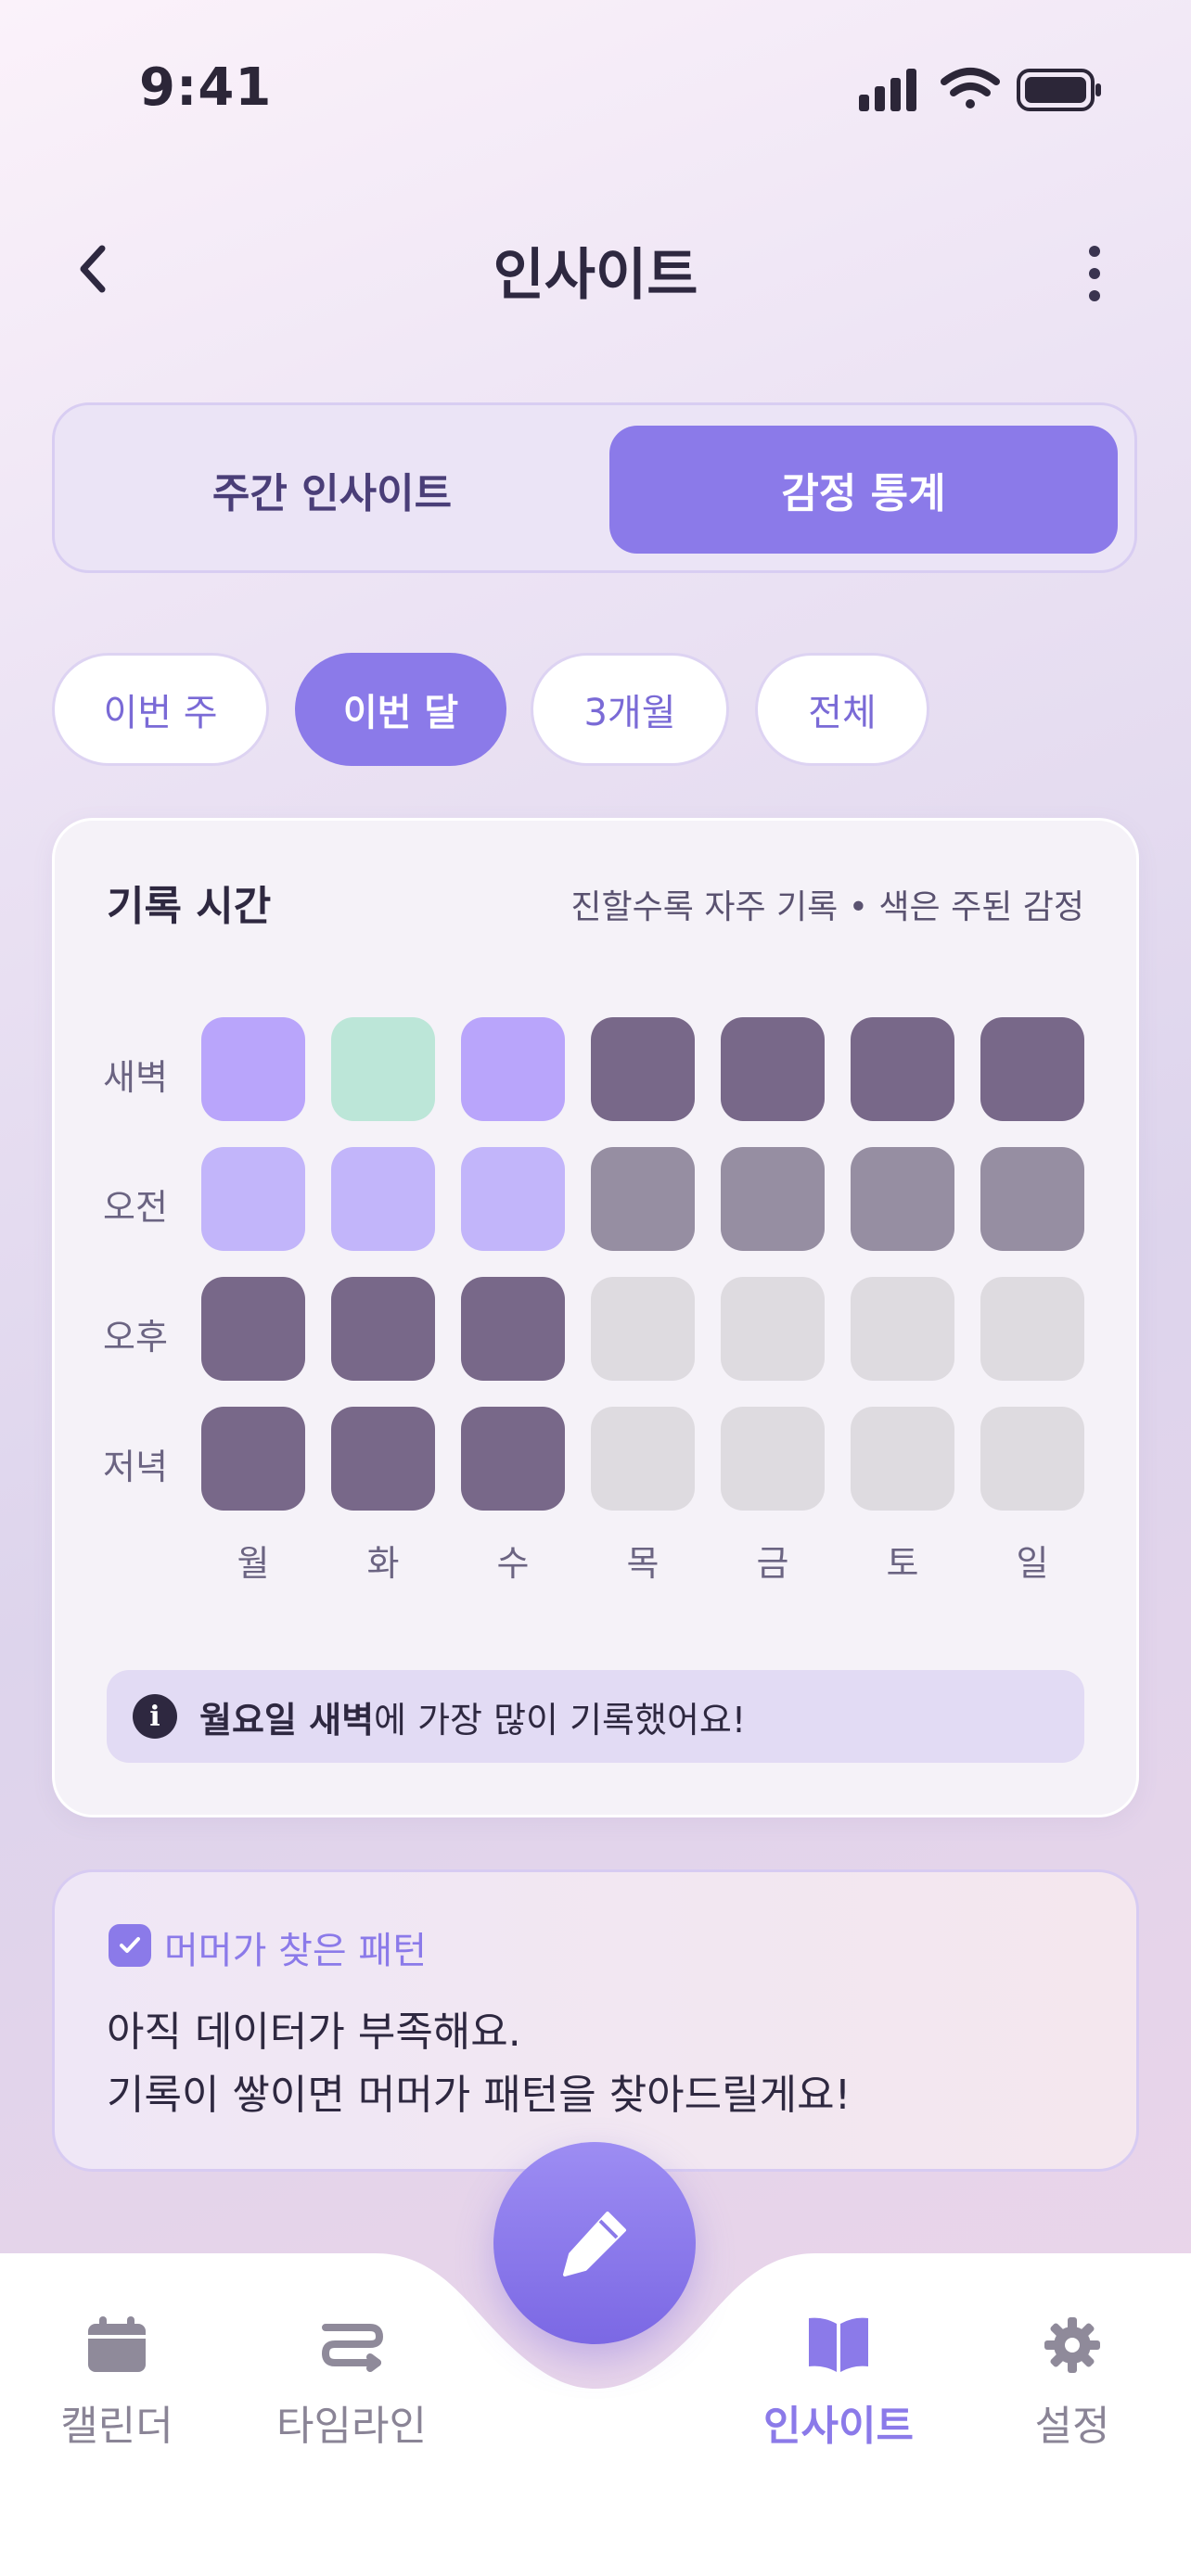 This screenshot has height=2576, width=1191. I want to click on tab-weekly-insight: 주간 인사이트, so click(332, 490).